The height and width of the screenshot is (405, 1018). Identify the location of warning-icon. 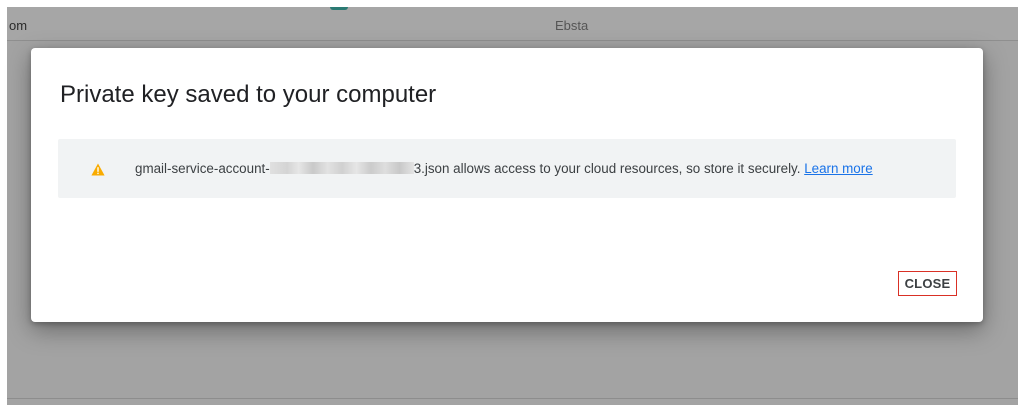
(98, 169).